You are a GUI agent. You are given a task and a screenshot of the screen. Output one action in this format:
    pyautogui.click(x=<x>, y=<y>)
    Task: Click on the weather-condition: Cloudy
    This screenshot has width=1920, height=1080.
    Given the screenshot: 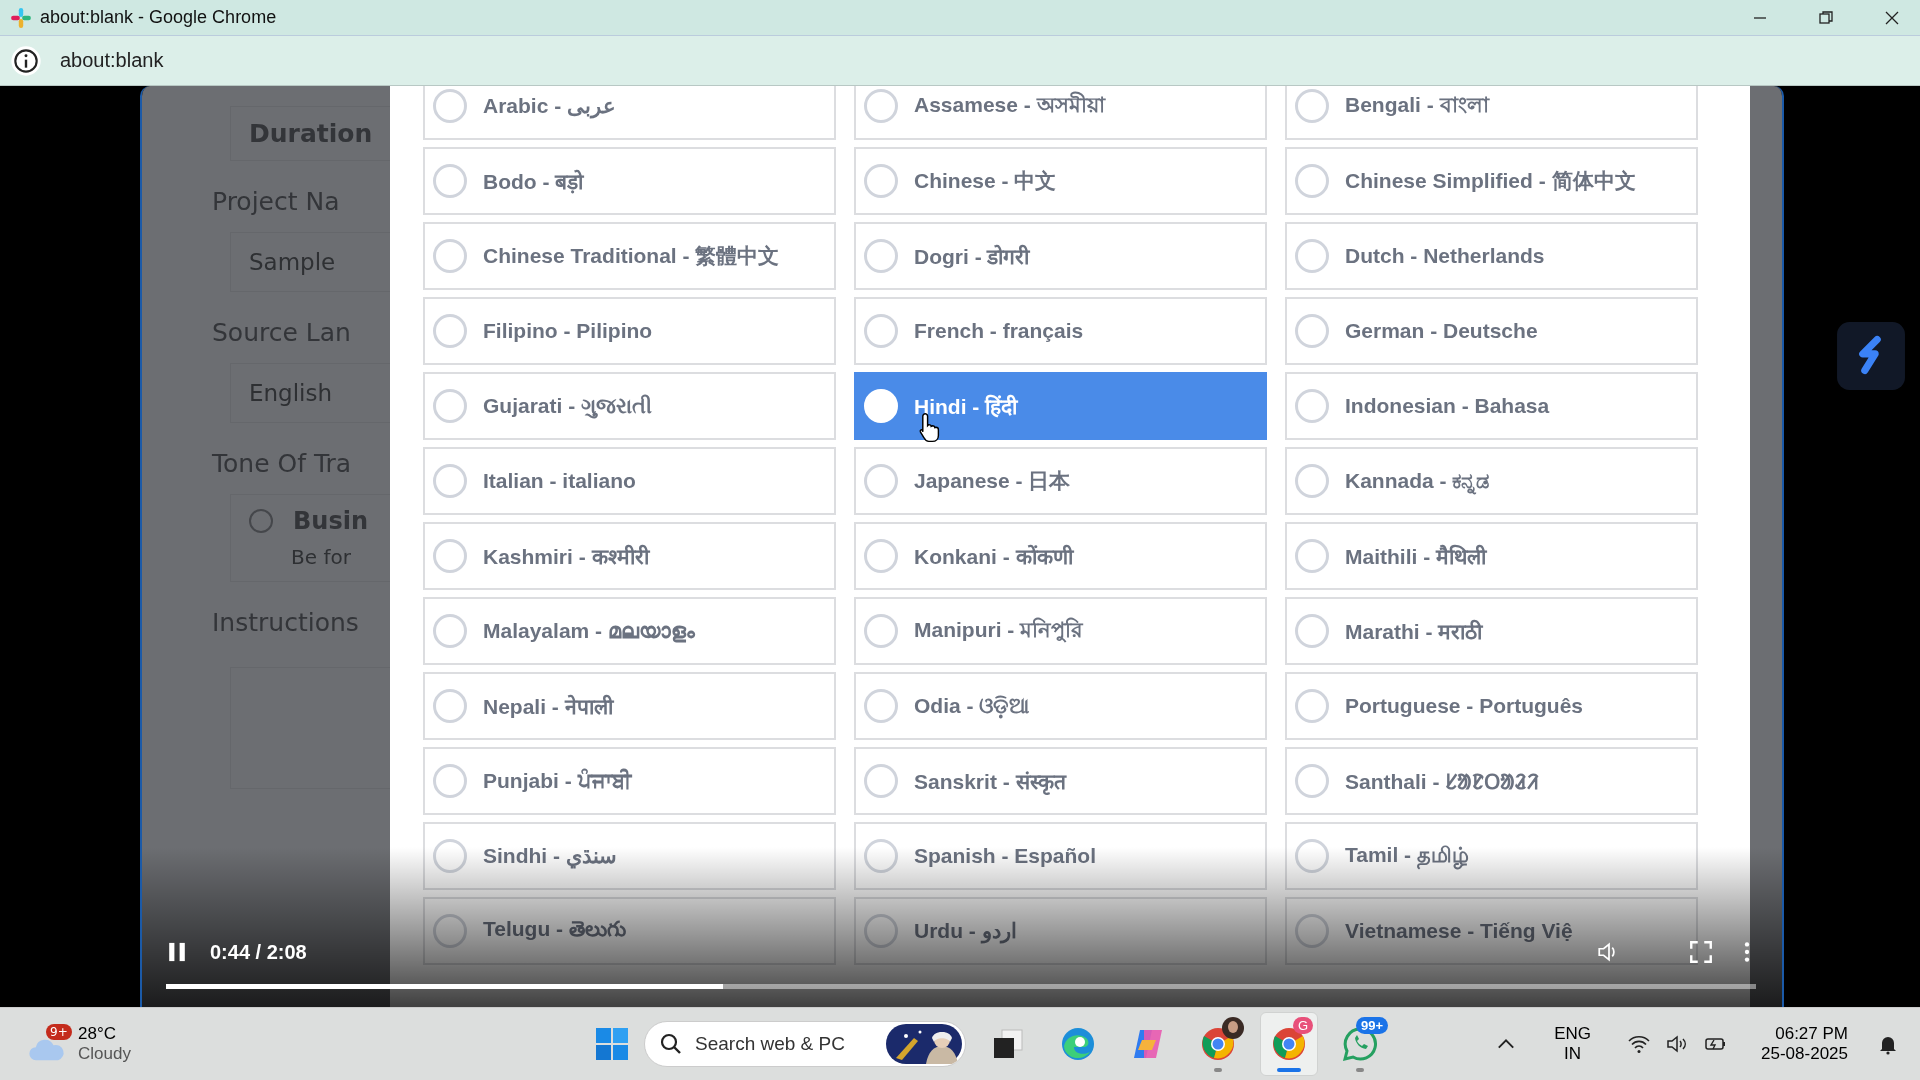 What is the action you would take?
    pyautogui.click(x=104, y=1054)
    